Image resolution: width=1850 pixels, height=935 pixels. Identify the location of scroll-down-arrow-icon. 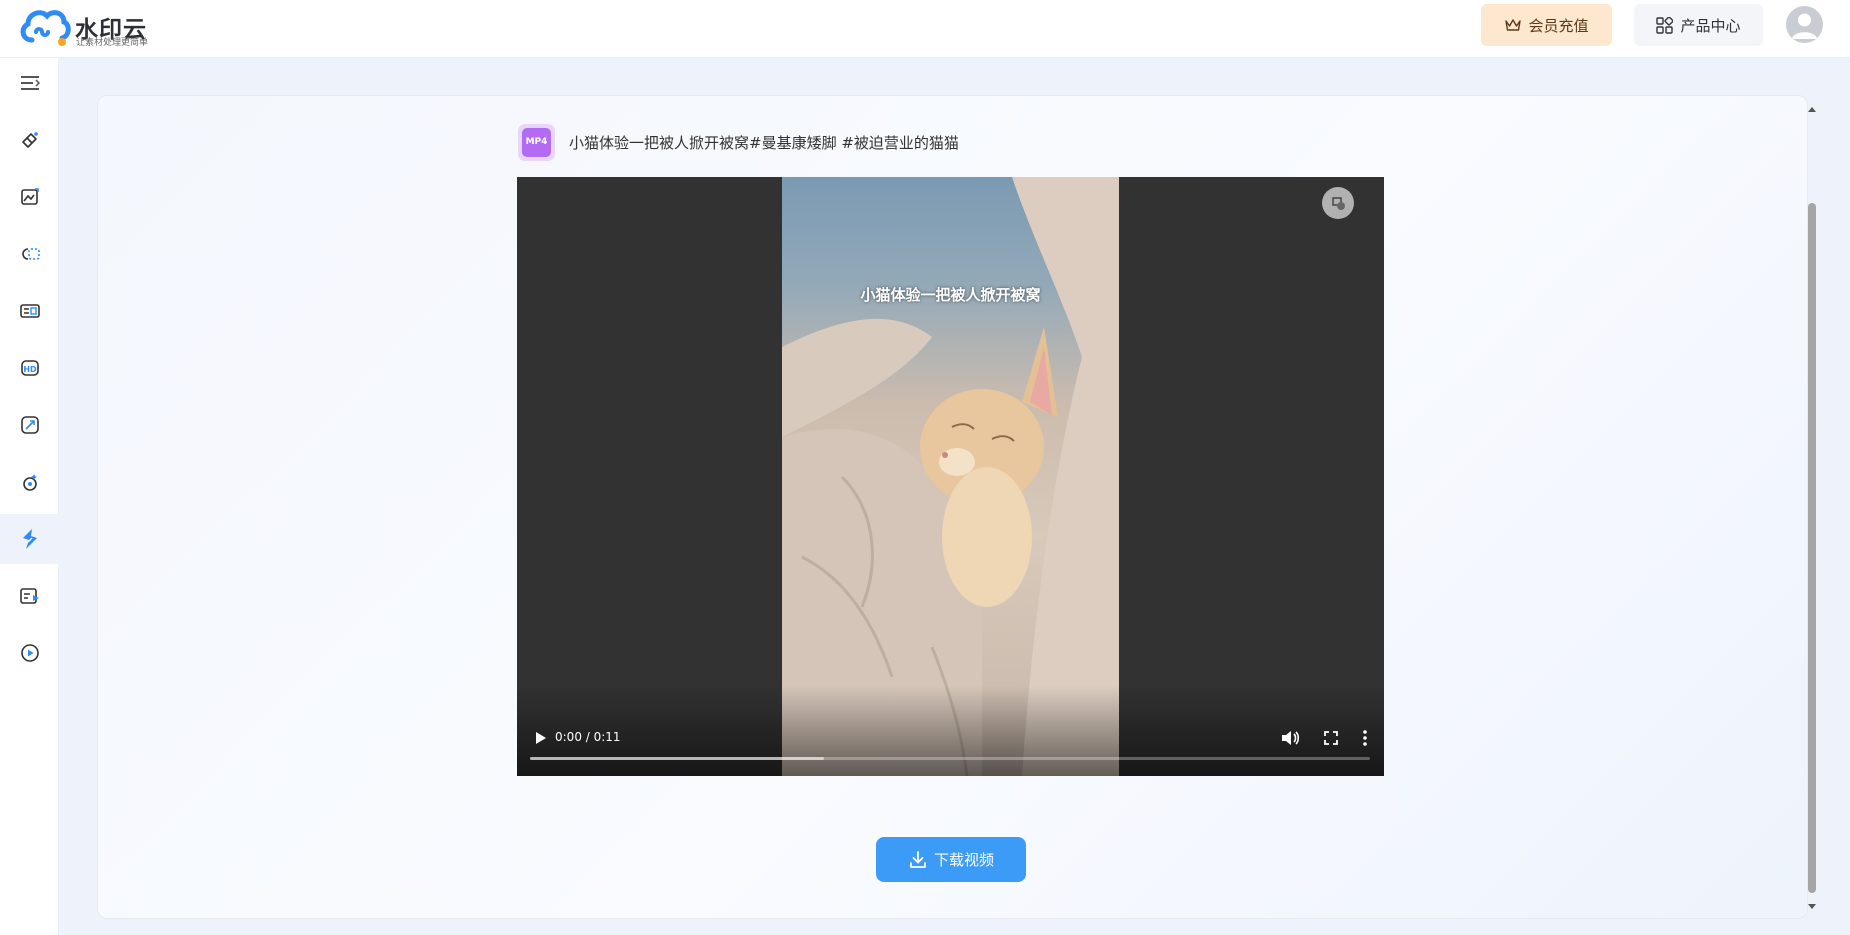
(1812, 907).